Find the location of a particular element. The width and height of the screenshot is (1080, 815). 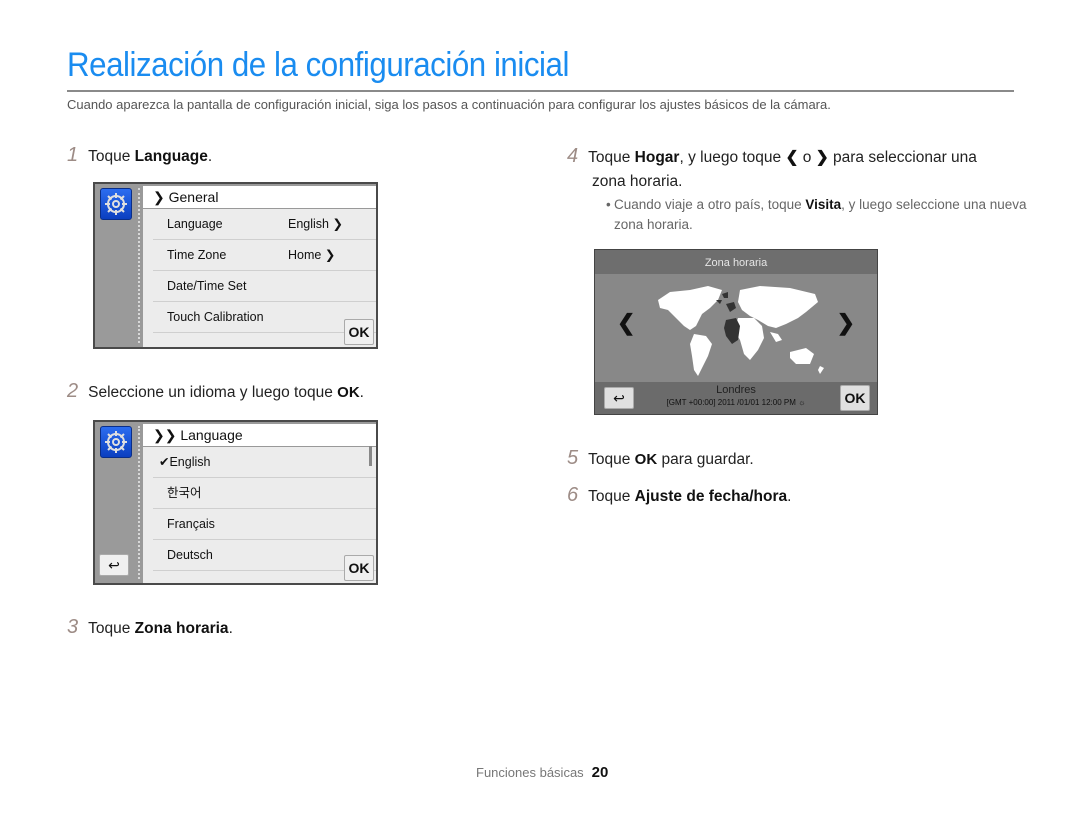

option-label: 한국어 is located at coordinates (184, 493).